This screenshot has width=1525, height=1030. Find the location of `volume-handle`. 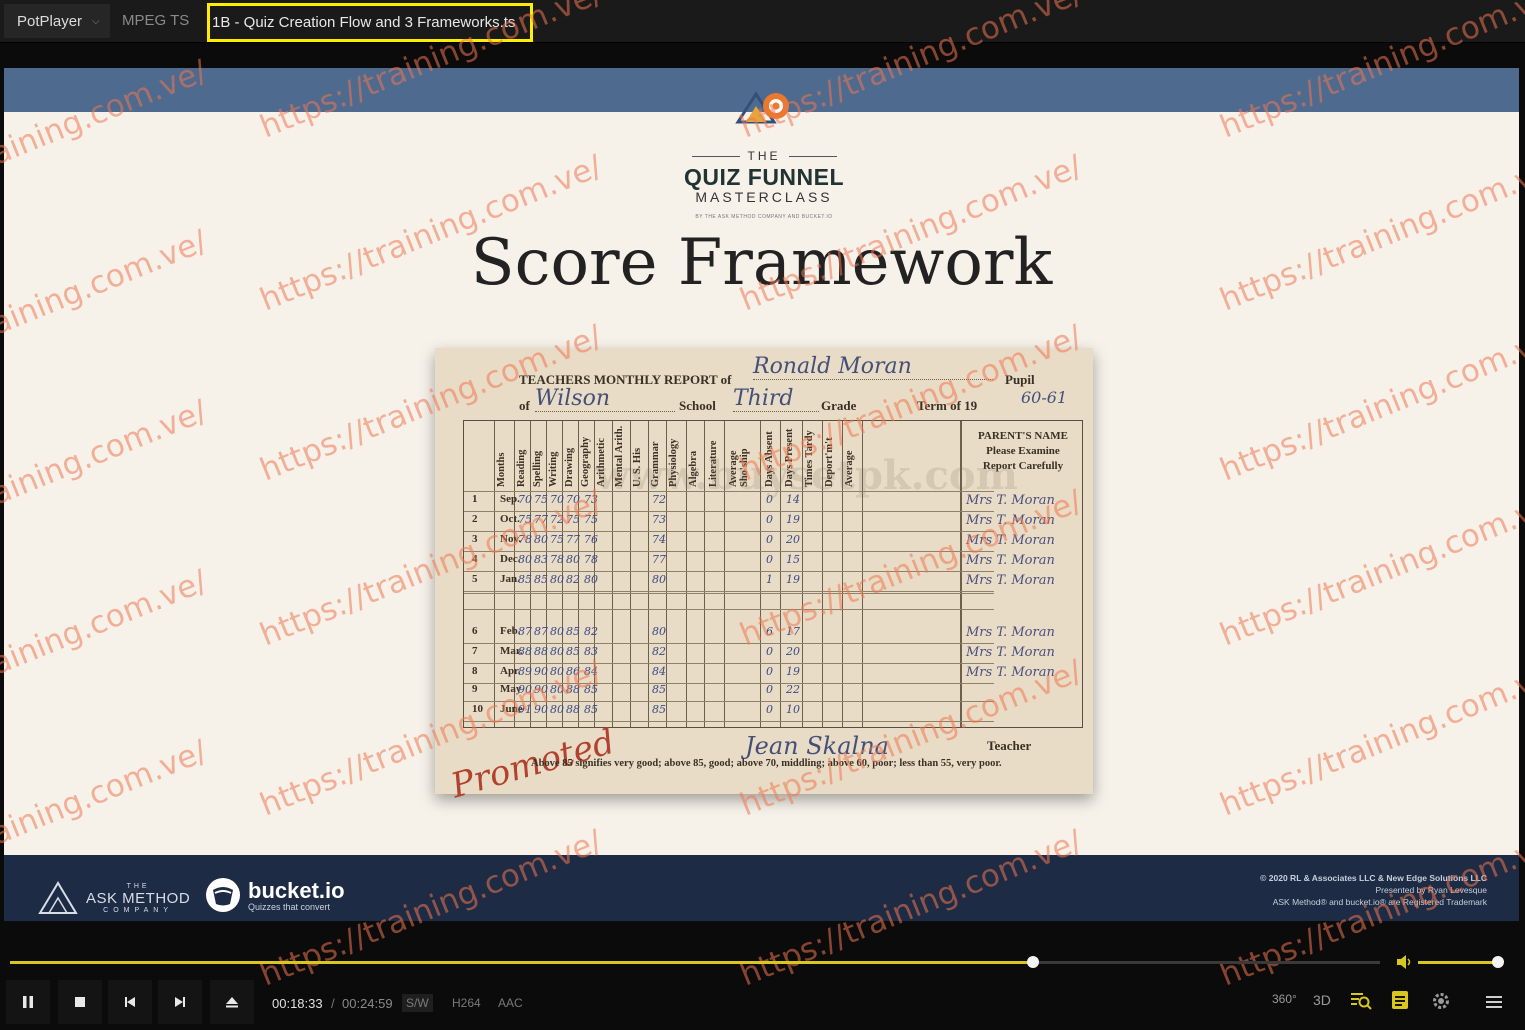

volume-handle is located at coordinates (1498, 962).